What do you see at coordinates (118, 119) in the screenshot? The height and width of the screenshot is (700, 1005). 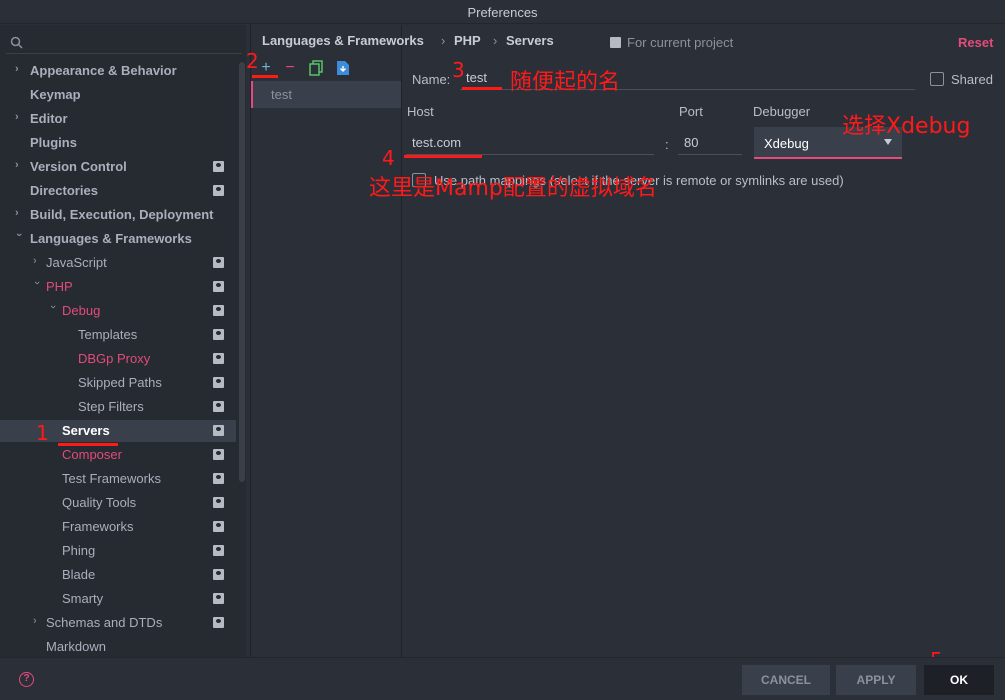 I see `sidebar-item-editor: › Editor` at bounding box center [118, 119].